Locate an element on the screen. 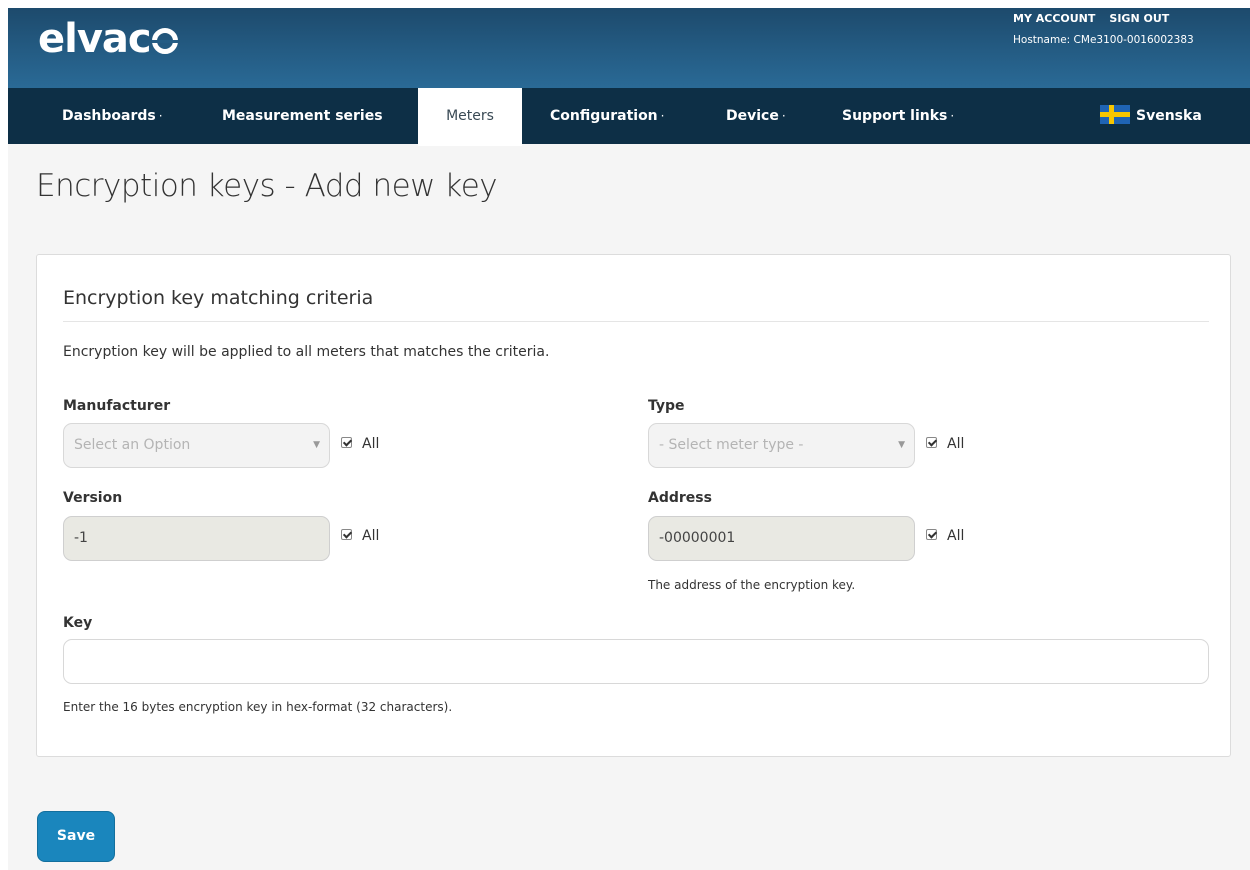 This screenshot has height=870, width=1250. manufacturer-label: Manufacturer is located at coordinates (117, 406).